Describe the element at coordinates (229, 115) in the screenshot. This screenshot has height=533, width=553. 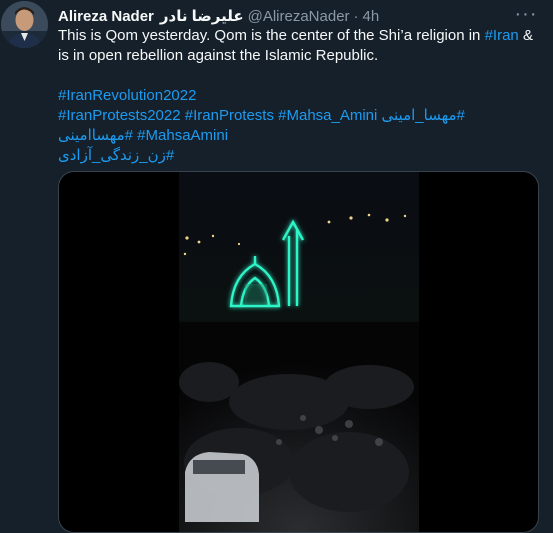
I see `hashtag-iranprotests: #IranProtests` at that location.